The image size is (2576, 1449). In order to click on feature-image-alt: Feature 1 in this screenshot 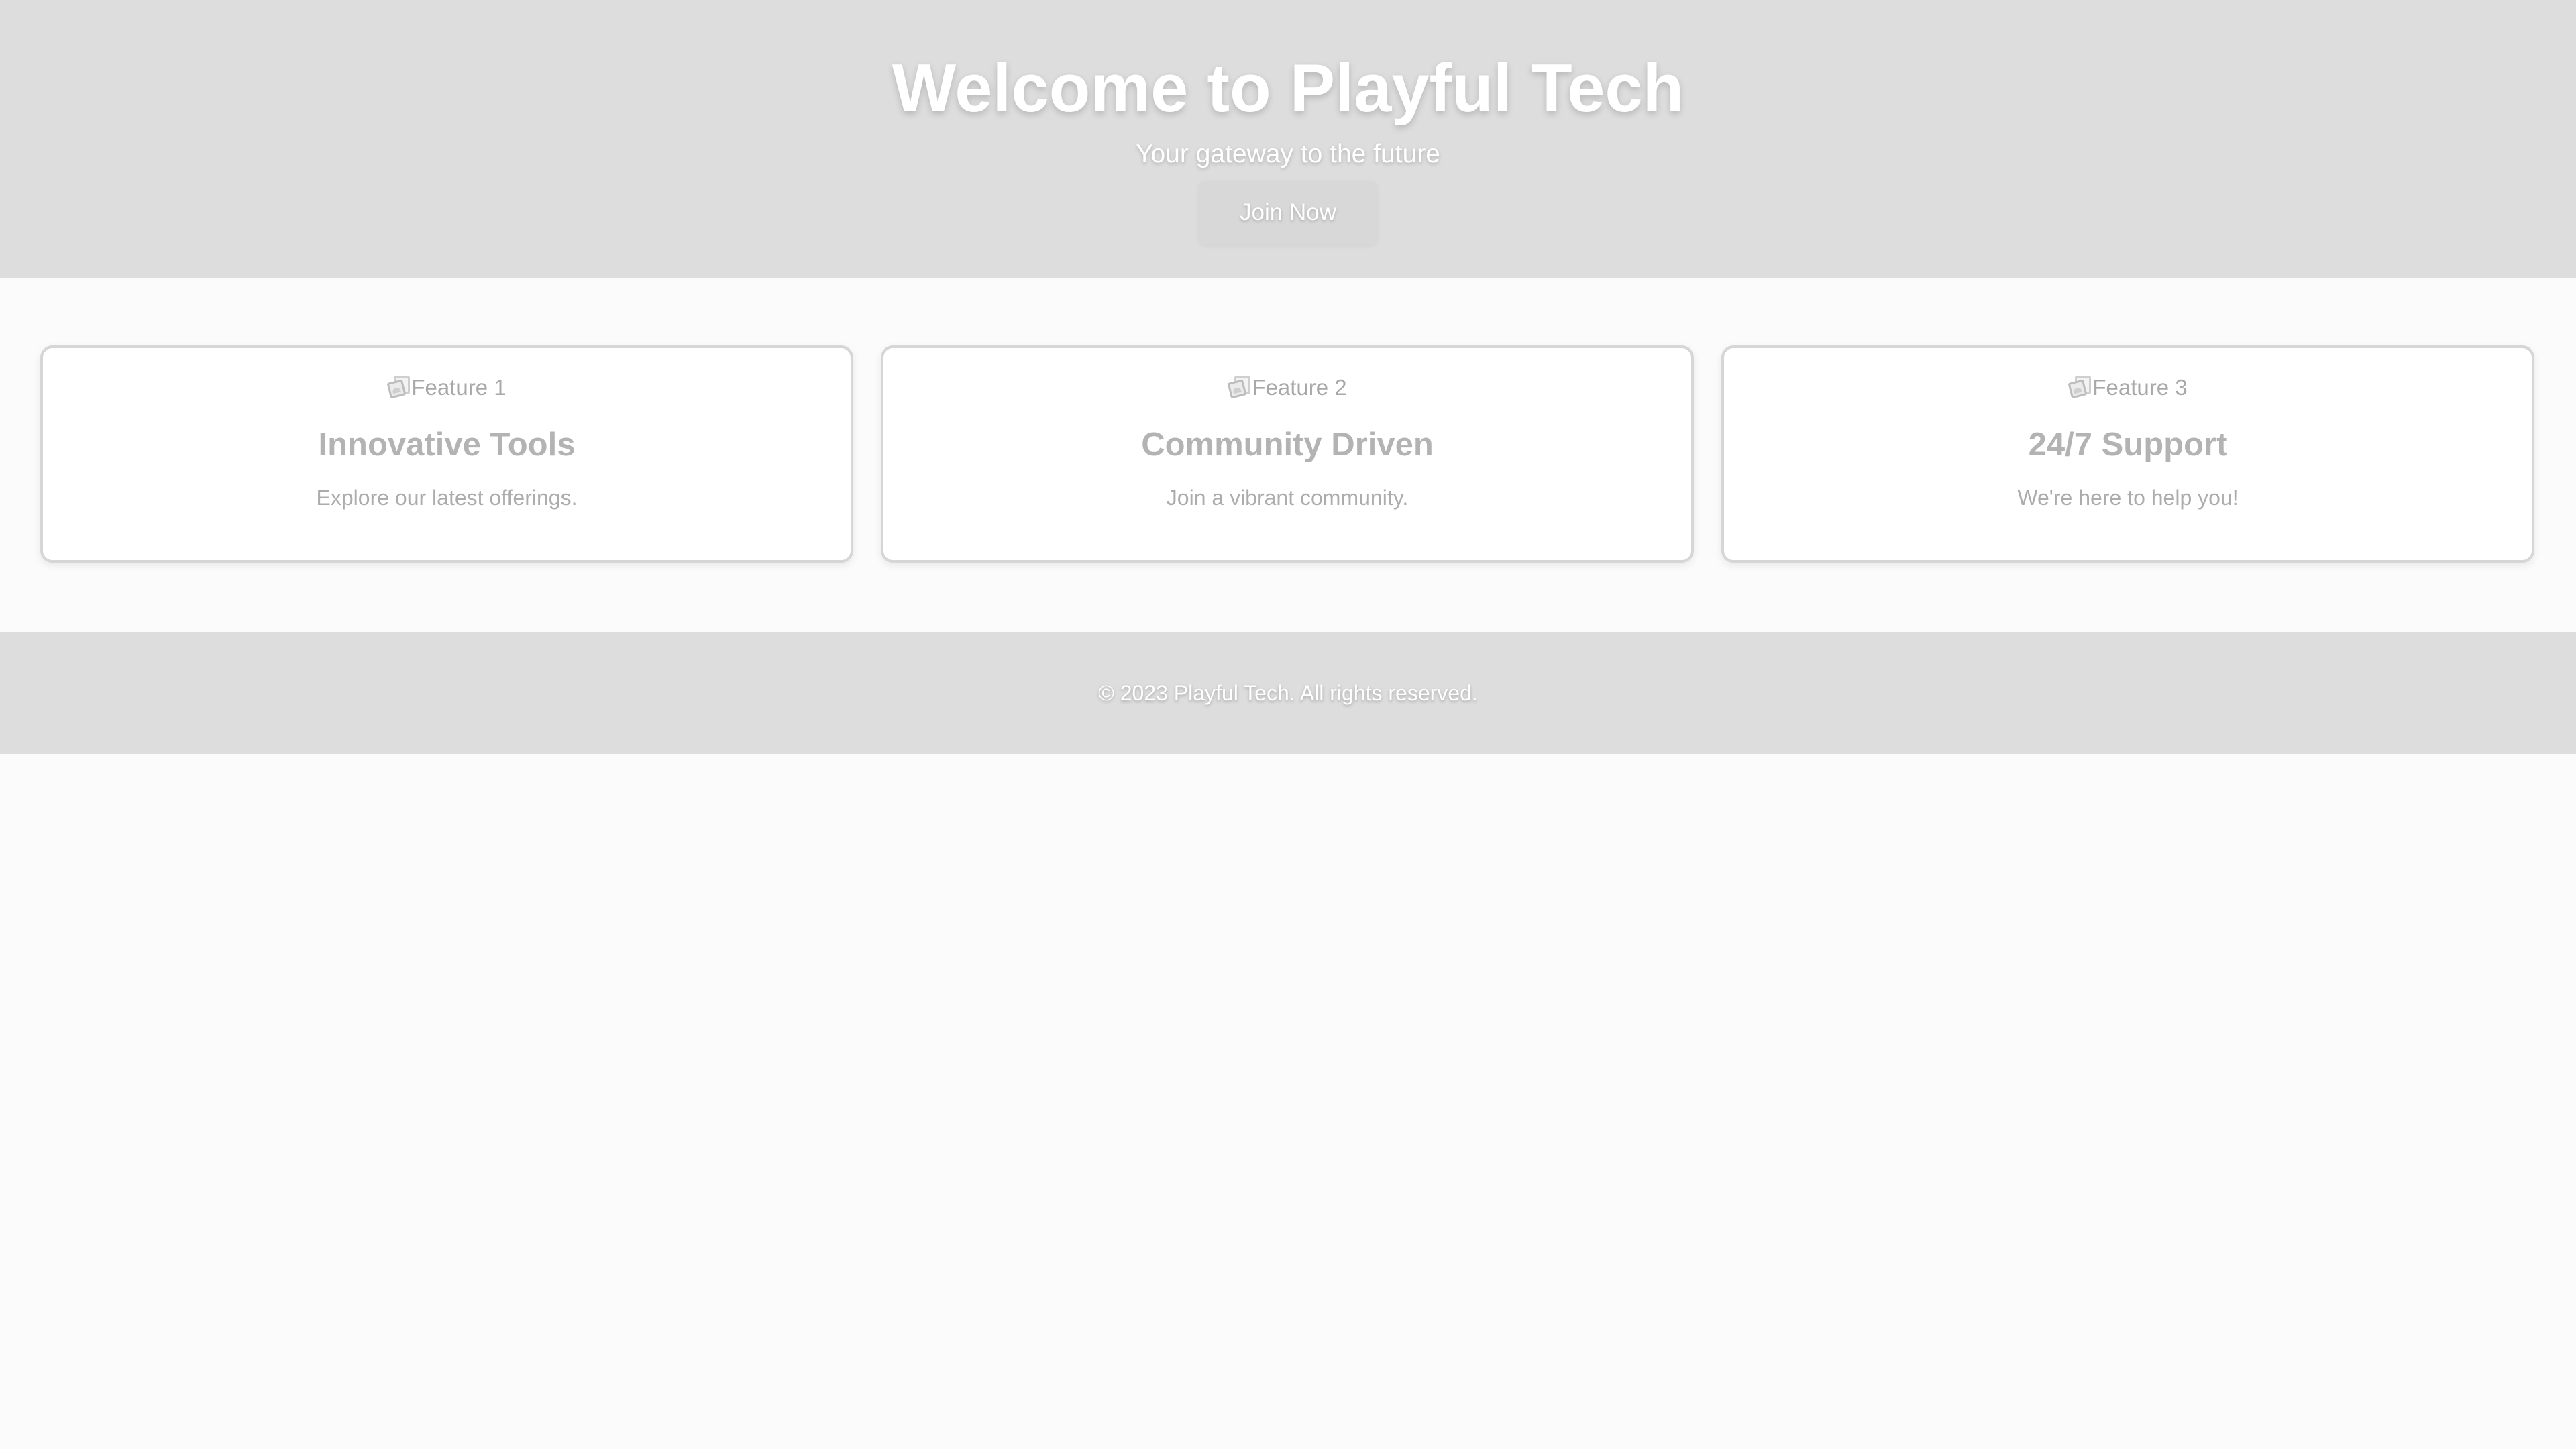, I will do `click(458, 387)`.